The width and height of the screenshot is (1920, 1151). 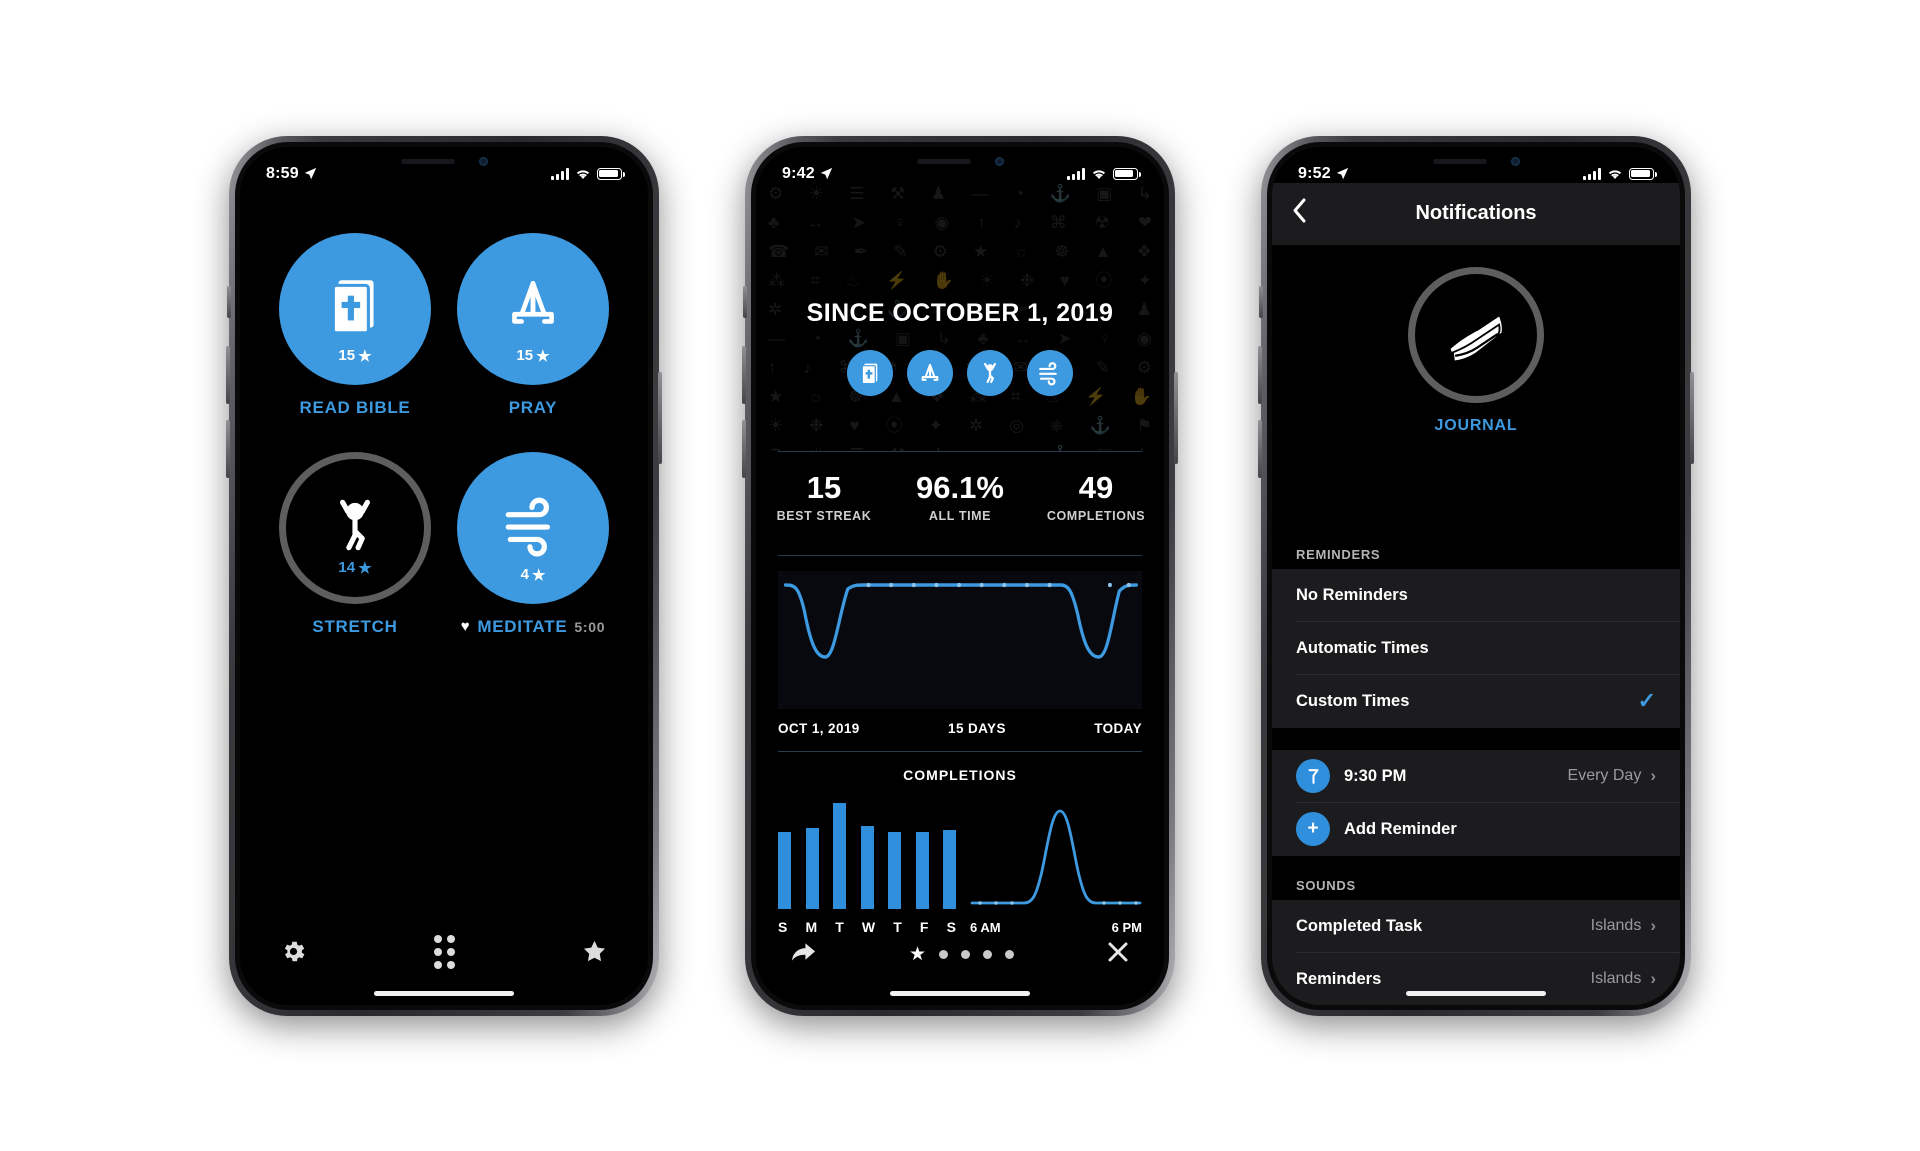 What do you see at coordinates (897, 280) in the screenshot?
I see `pattern-glyph: ⚡` at bounding box center [897, 280].